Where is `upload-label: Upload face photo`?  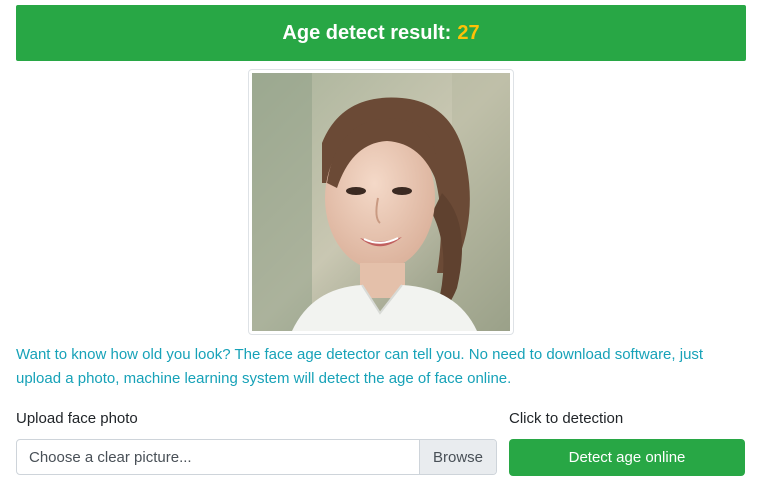
upload-label: Upload face photo is located at coordinates (77, 418).